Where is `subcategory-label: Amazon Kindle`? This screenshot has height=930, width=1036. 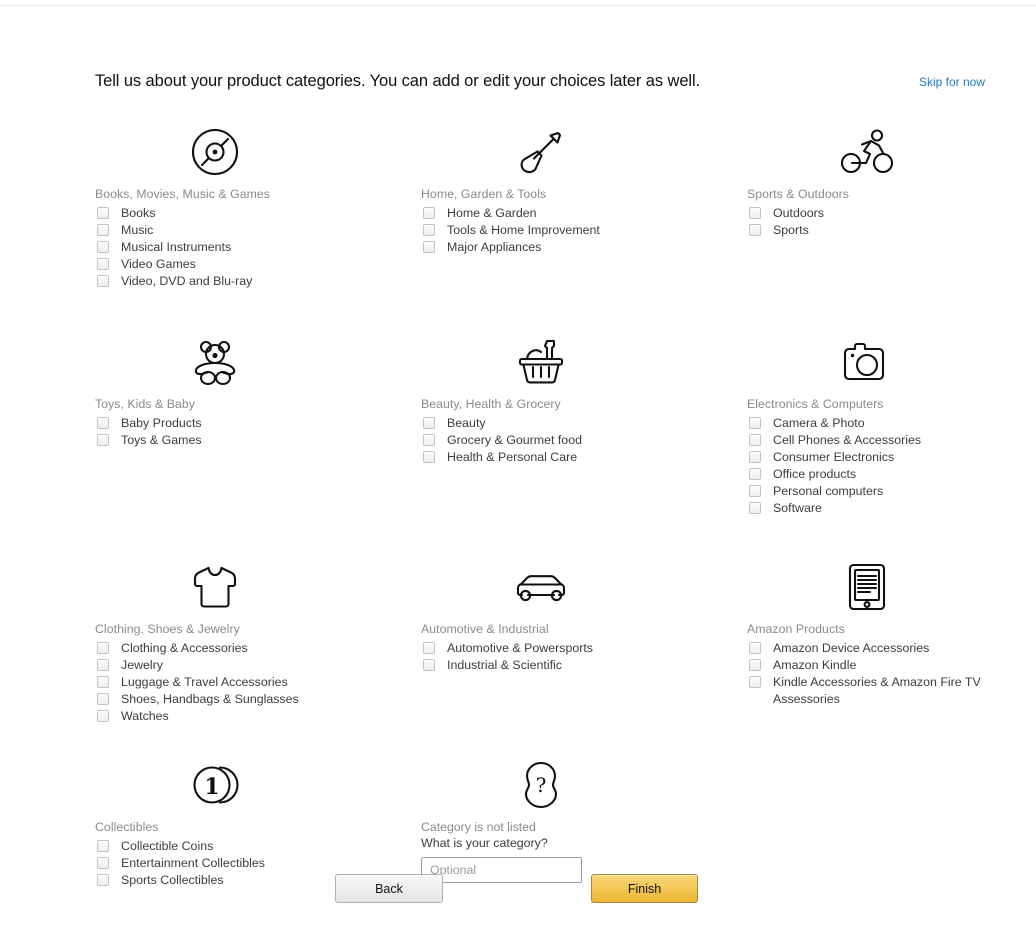 subcategory-label: Amazon Kindle is located at coordinates (815, 665).